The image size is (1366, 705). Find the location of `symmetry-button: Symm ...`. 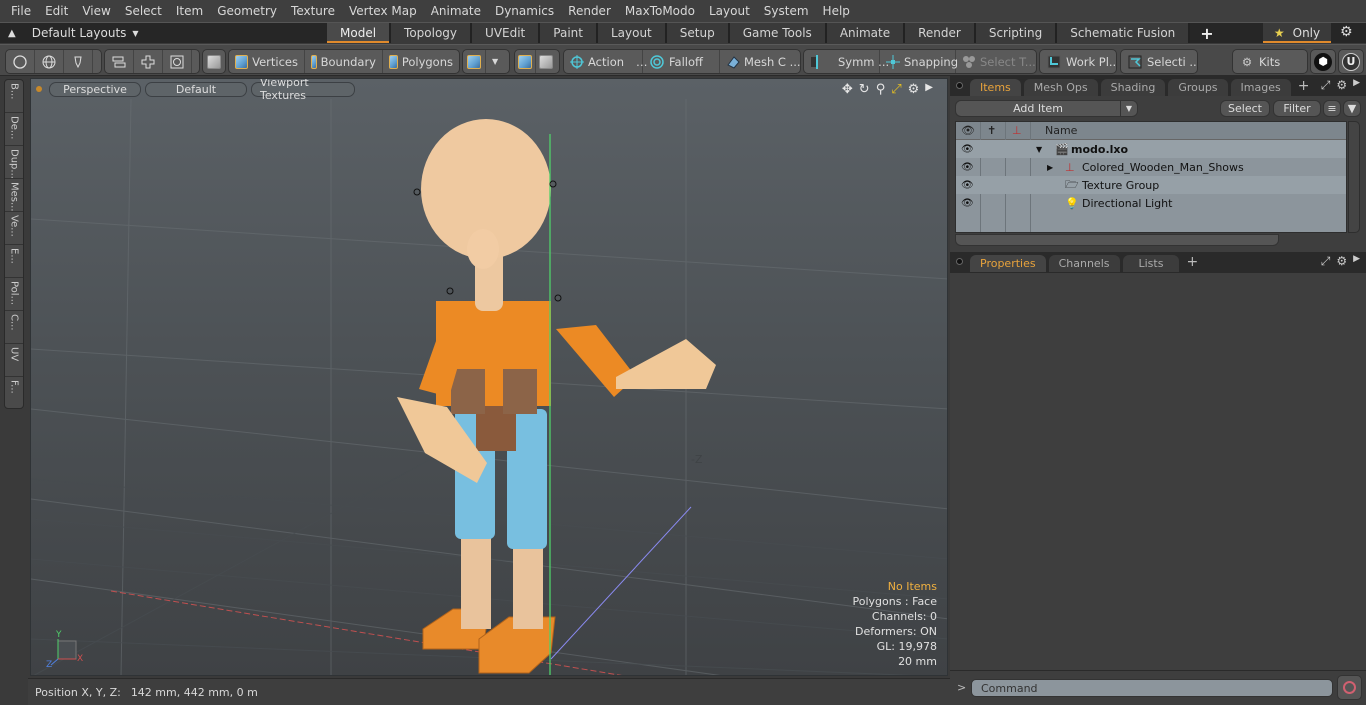

symmetry-button: Symm ... is located at coordinates (846, 61).